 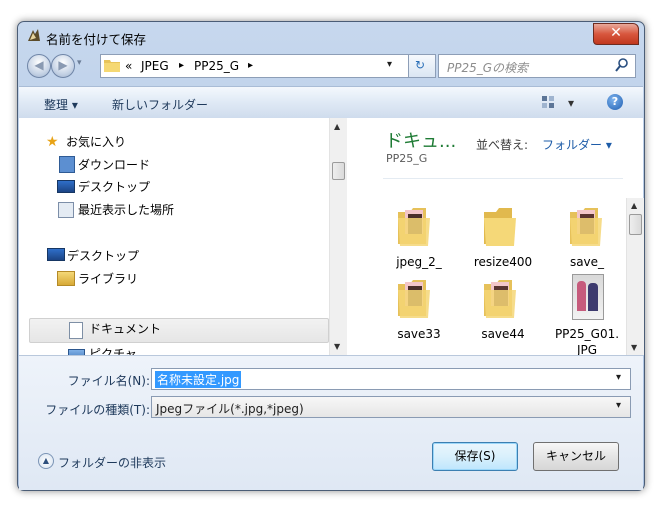 What do you see at coordinates (487, 67) in the screenshot?
I see `search-input: PP25_Gの検索` at bounding box center [487, 67].